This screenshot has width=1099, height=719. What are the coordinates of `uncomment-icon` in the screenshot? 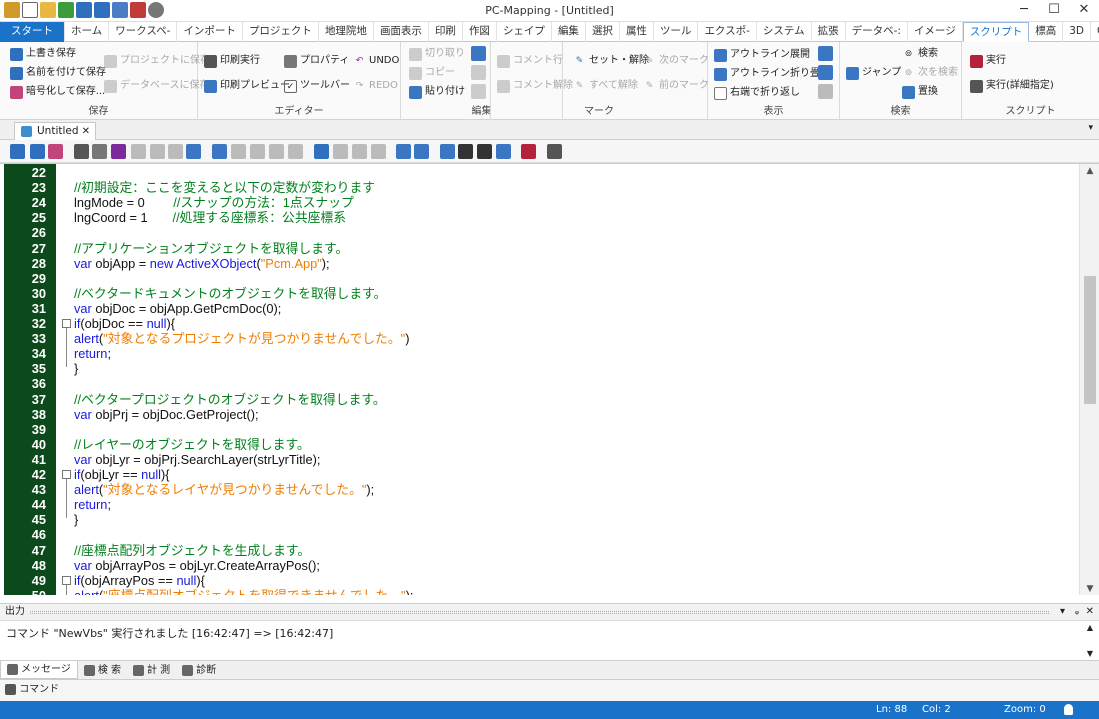 It's located at (295, 151).